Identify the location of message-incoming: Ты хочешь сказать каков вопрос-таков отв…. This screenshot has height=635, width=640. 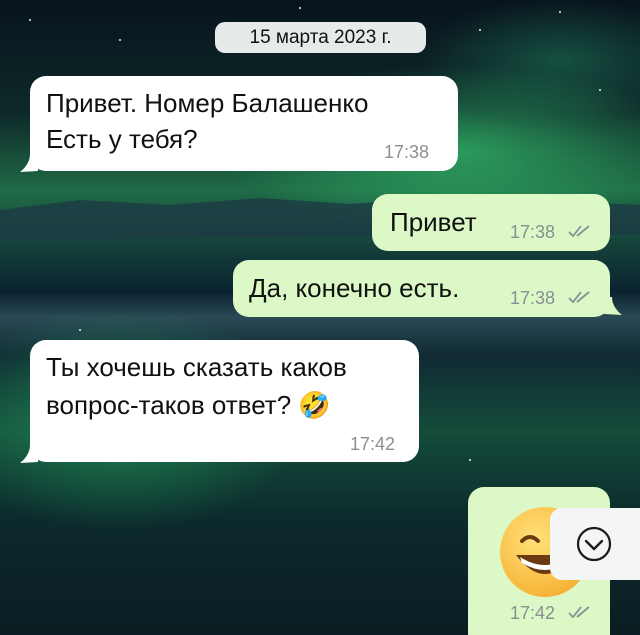
(224, 401).